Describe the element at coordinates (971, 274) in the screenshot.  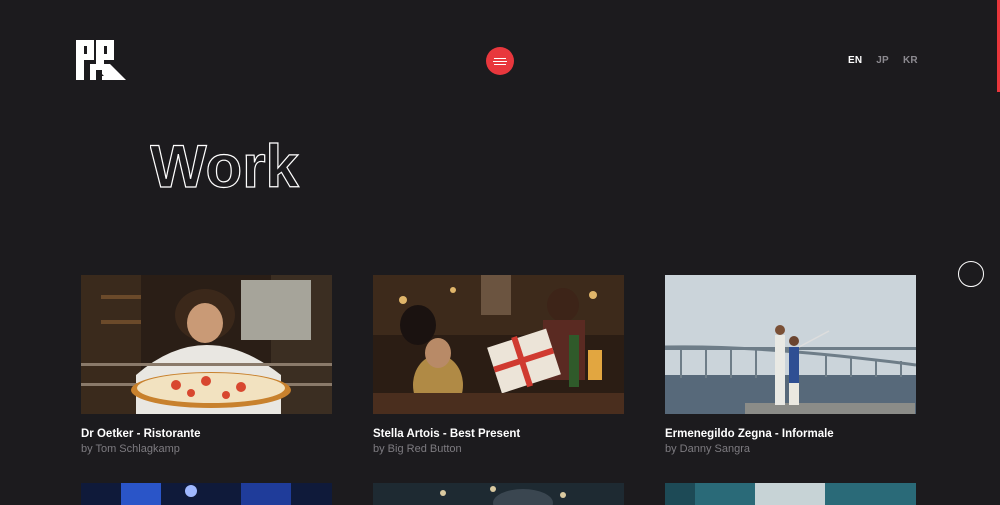
I see `cursor-ring` at that location.